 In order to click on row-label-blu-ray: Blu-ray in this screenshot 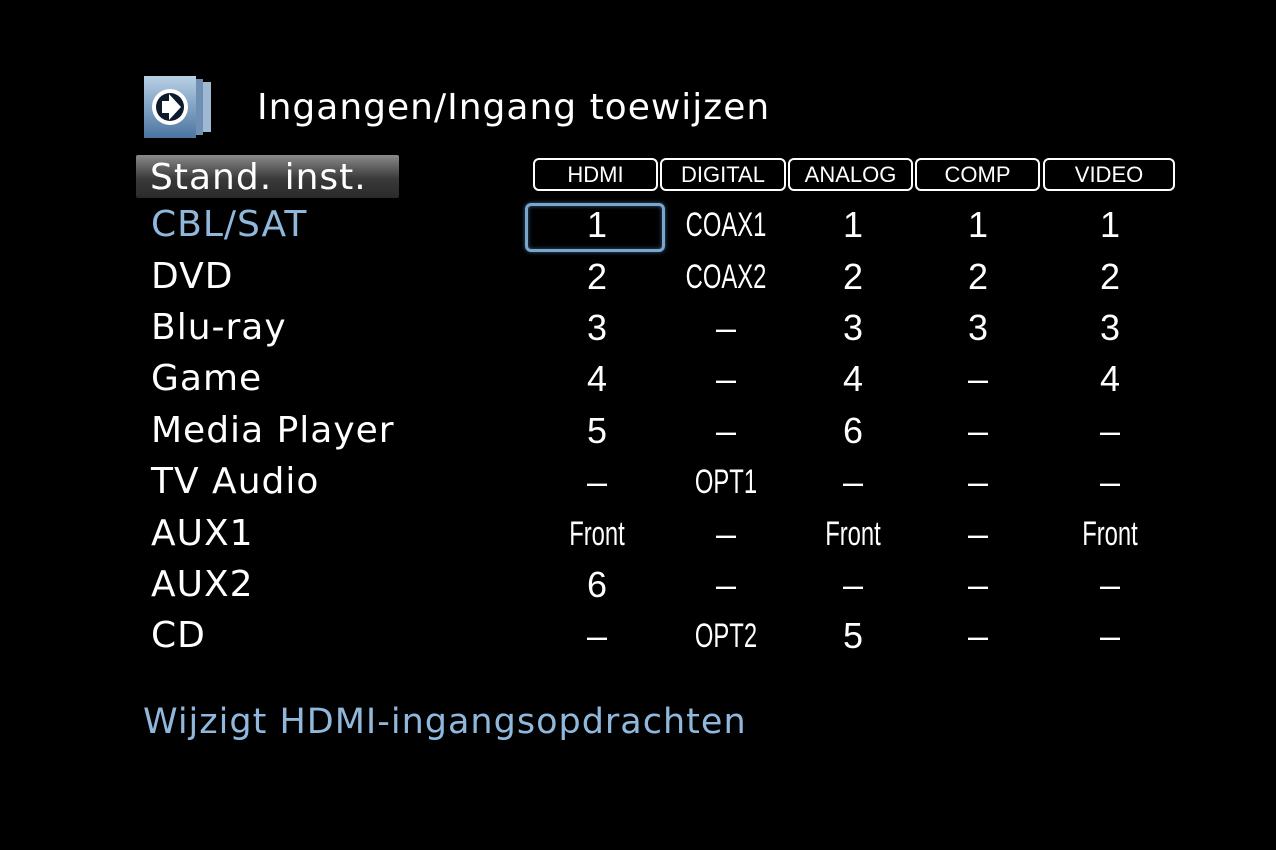, I will do `click(219, 328)`.